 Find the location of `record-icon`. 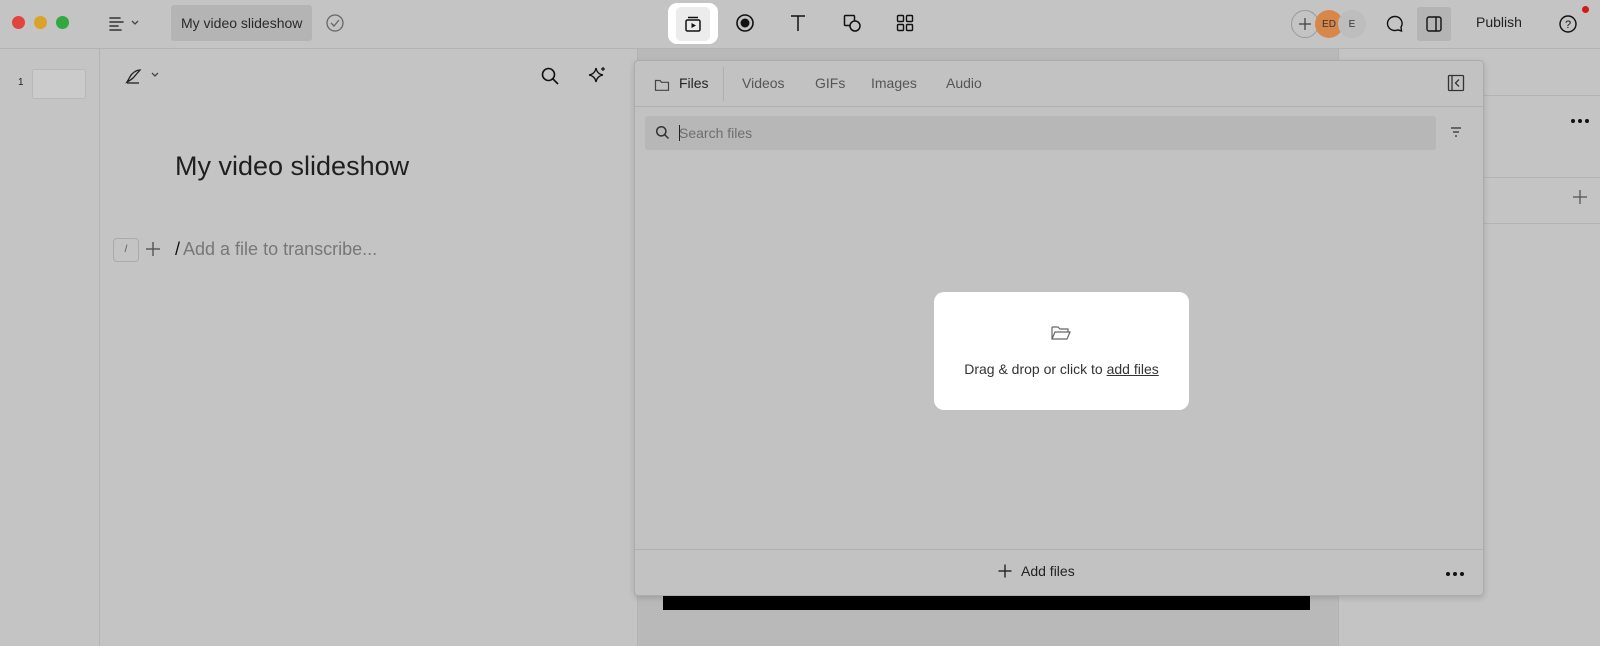

record-icon is located at coordinates (745, 23).